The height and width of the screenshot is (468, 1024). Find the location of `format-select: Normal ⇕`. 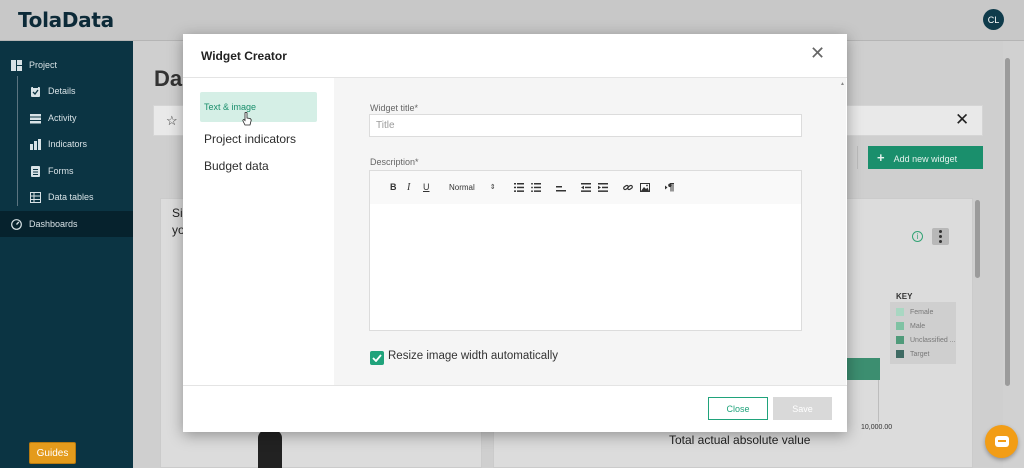

format-select: Normal ⇕ is located at coordinates (472, 187).